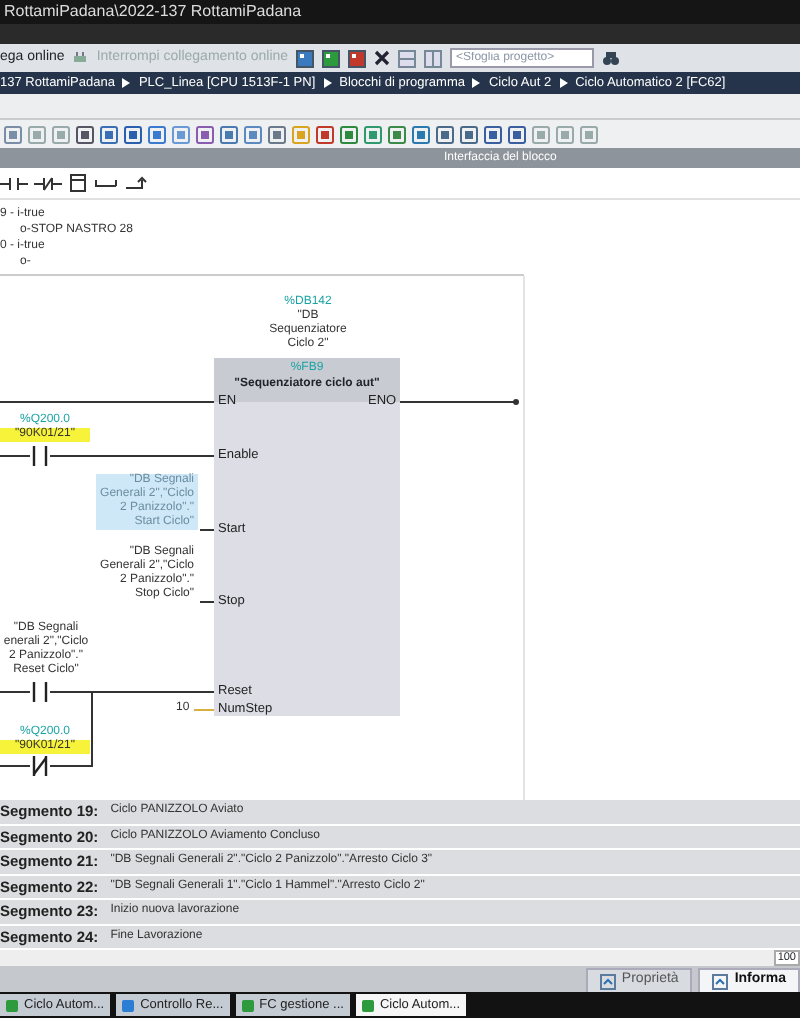 Image resolution: width=800 pixels, height=1032 pixels. I want to click on binoculars-icon, so click(611, 58).